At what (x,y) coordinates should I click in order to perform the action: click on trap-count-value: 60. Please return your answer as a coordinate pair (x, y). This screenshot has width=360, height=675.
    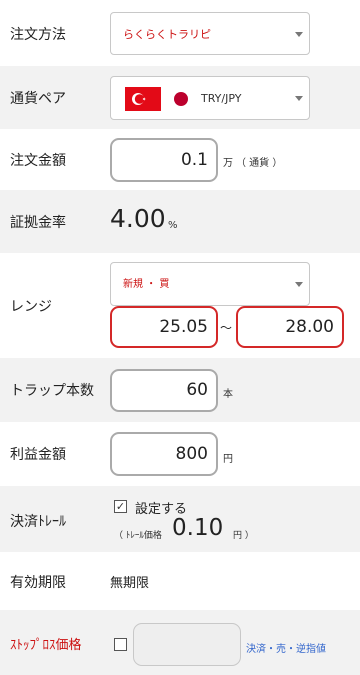
    Looking at the image, I should click on (197, 390).